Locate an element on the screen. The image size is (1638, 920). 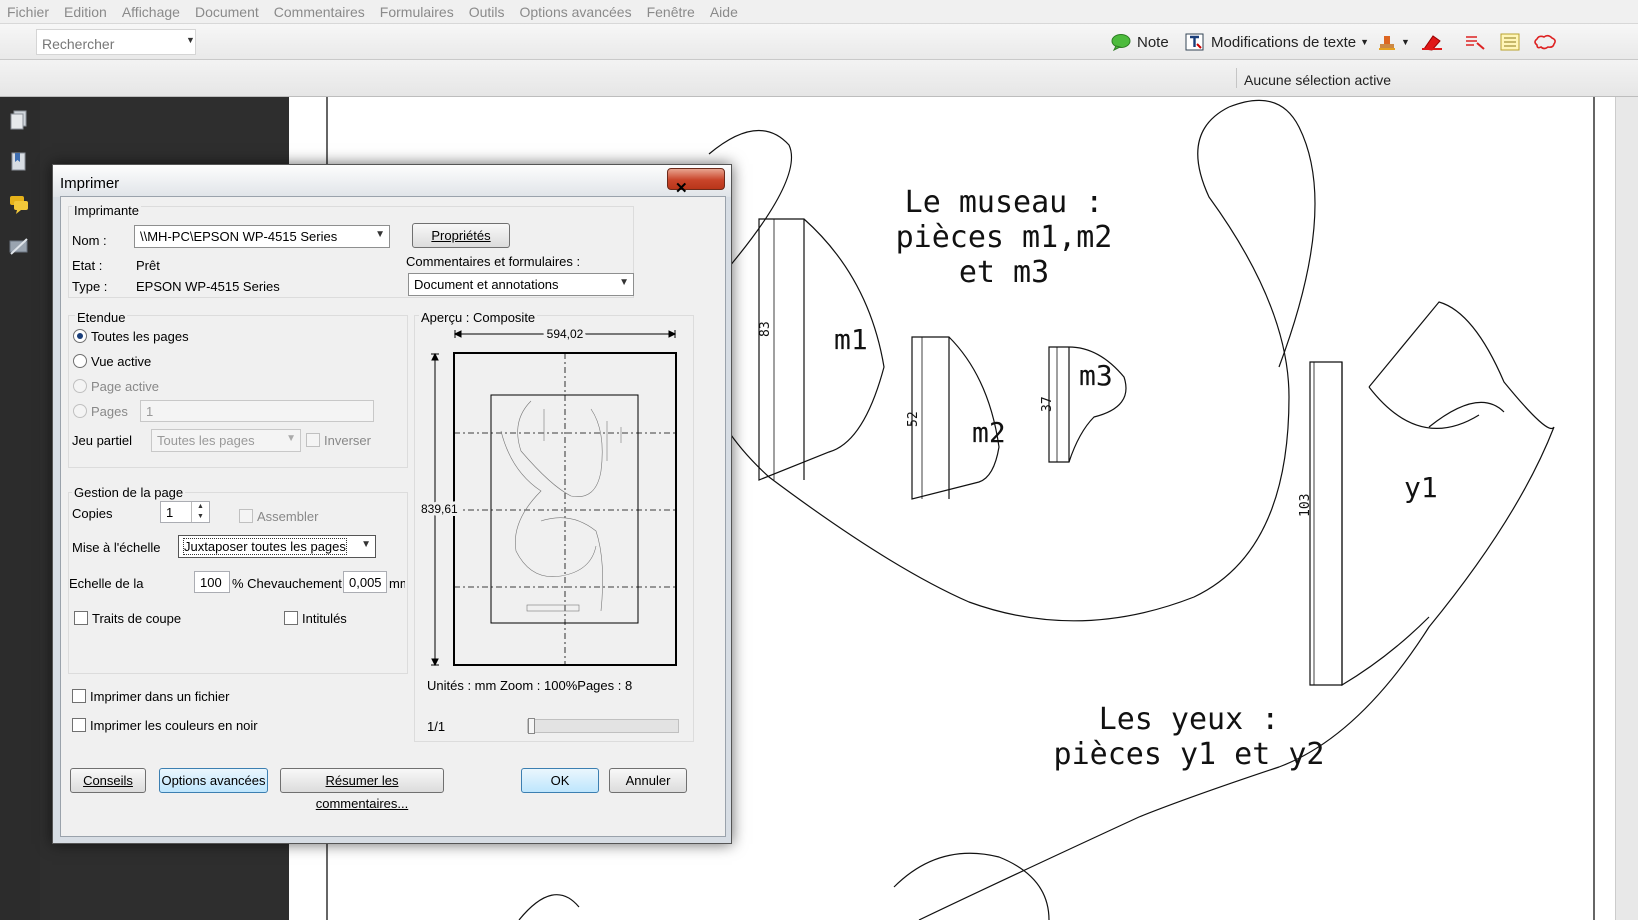
sign-tool-button is located at coordinates (1435, 42).